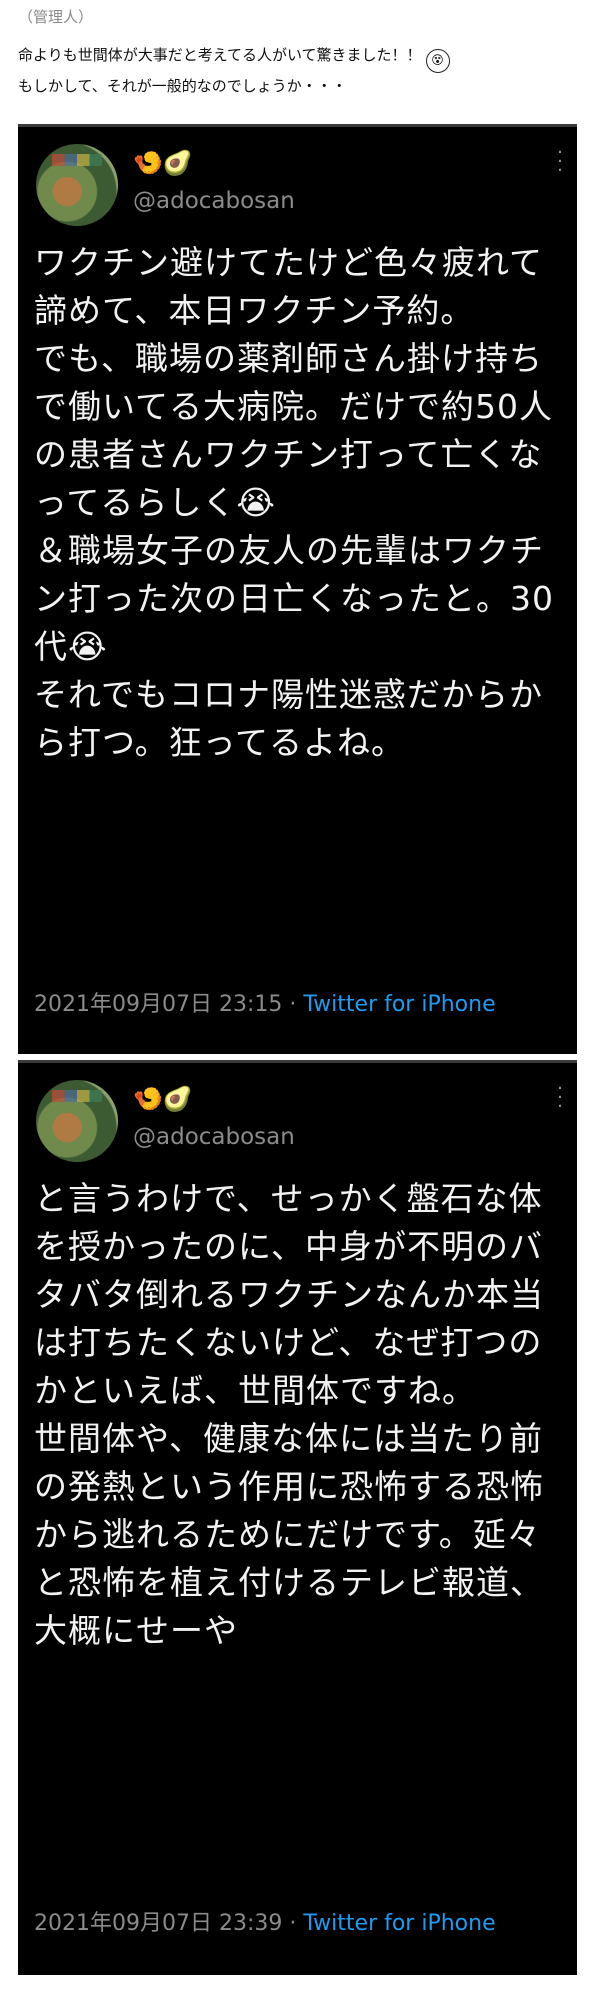 The width and height of the screenshot is (594, 2011). Describe the element at coordinates (158, 1004) in the screenshot. I see `tweet-timestamp: 2021年09月07日 23:15` at that location.